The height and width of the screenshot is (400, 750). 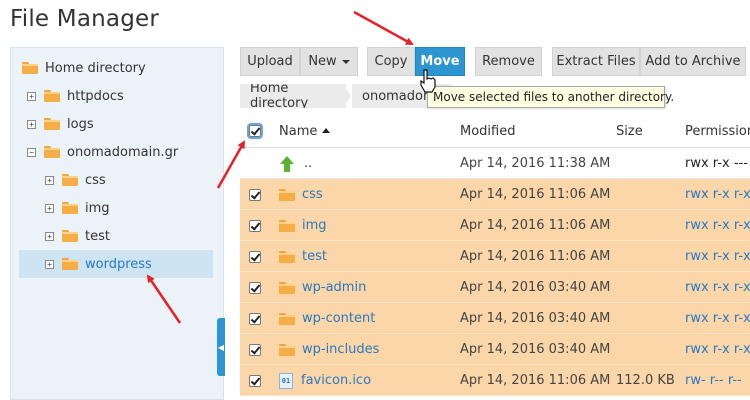 I want to click on breadcrumb-label: onomadom, so click(x=399, y=96).